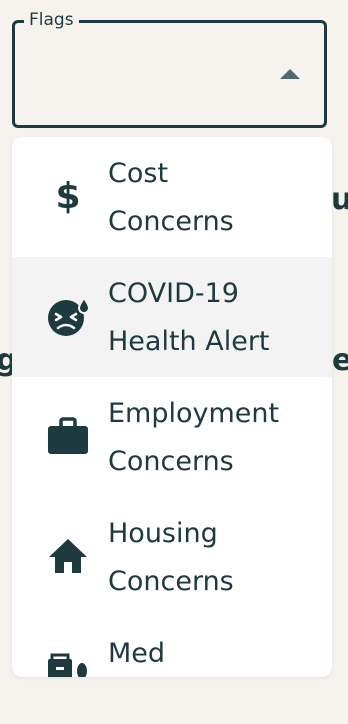  I want to click on dollar-icon: $, so click(68, 196).